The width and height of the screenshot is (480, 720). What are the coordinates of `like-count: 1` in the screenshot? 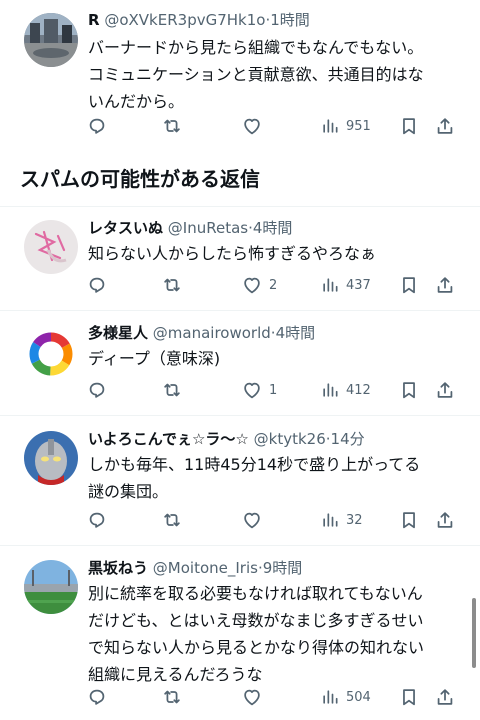 It's located at (273, 390).